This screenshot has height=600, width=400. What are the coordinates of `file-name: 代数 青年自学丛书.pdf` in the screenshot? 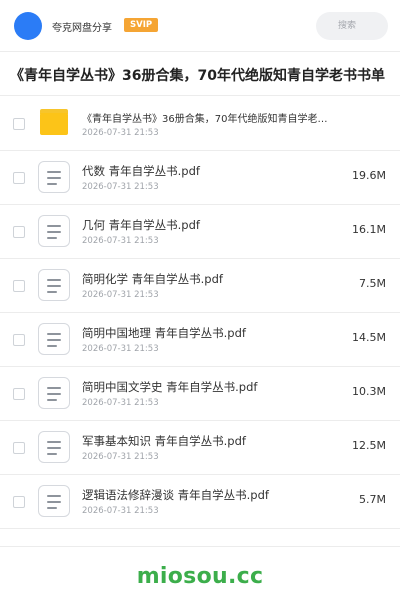 It's located at (141, 171).